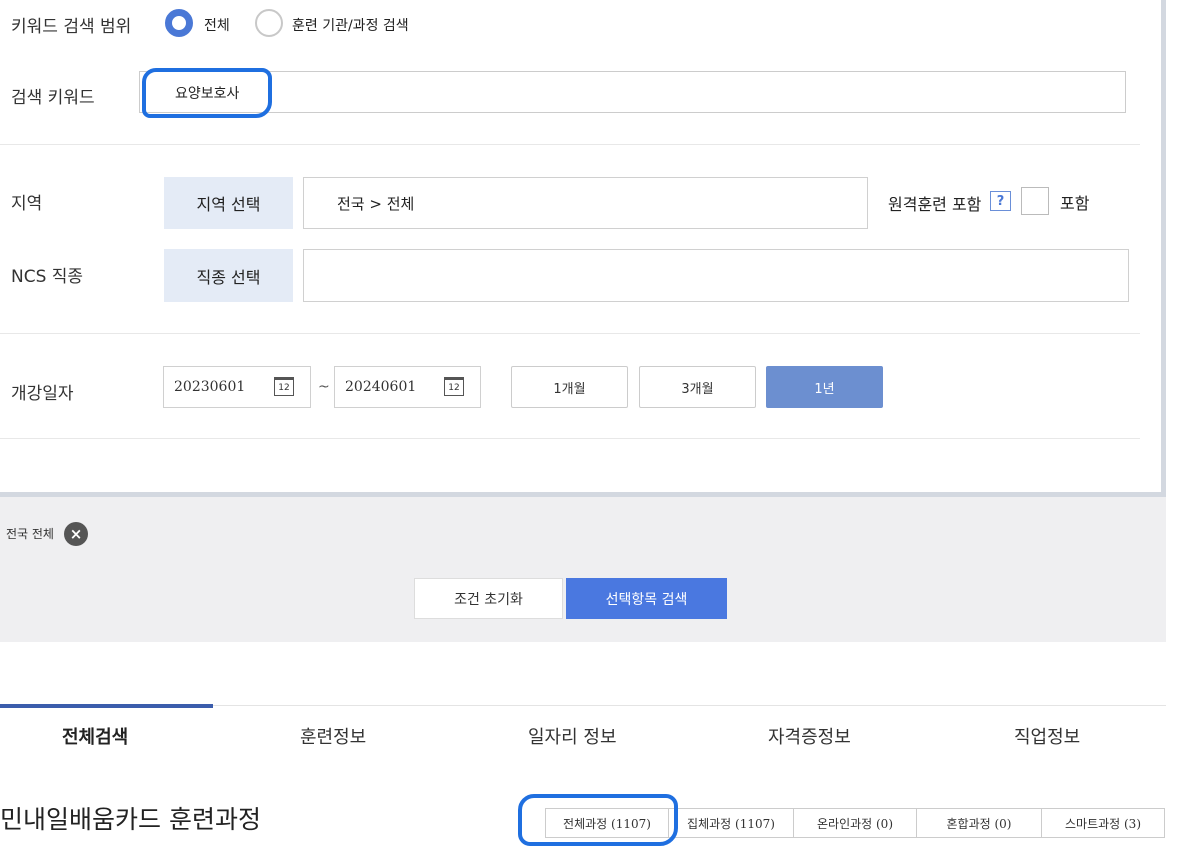  What do you see at coordinates (380, 387) in the screenshot?
I see `end-date-value: 20240601` at bounding box center [380, 387].